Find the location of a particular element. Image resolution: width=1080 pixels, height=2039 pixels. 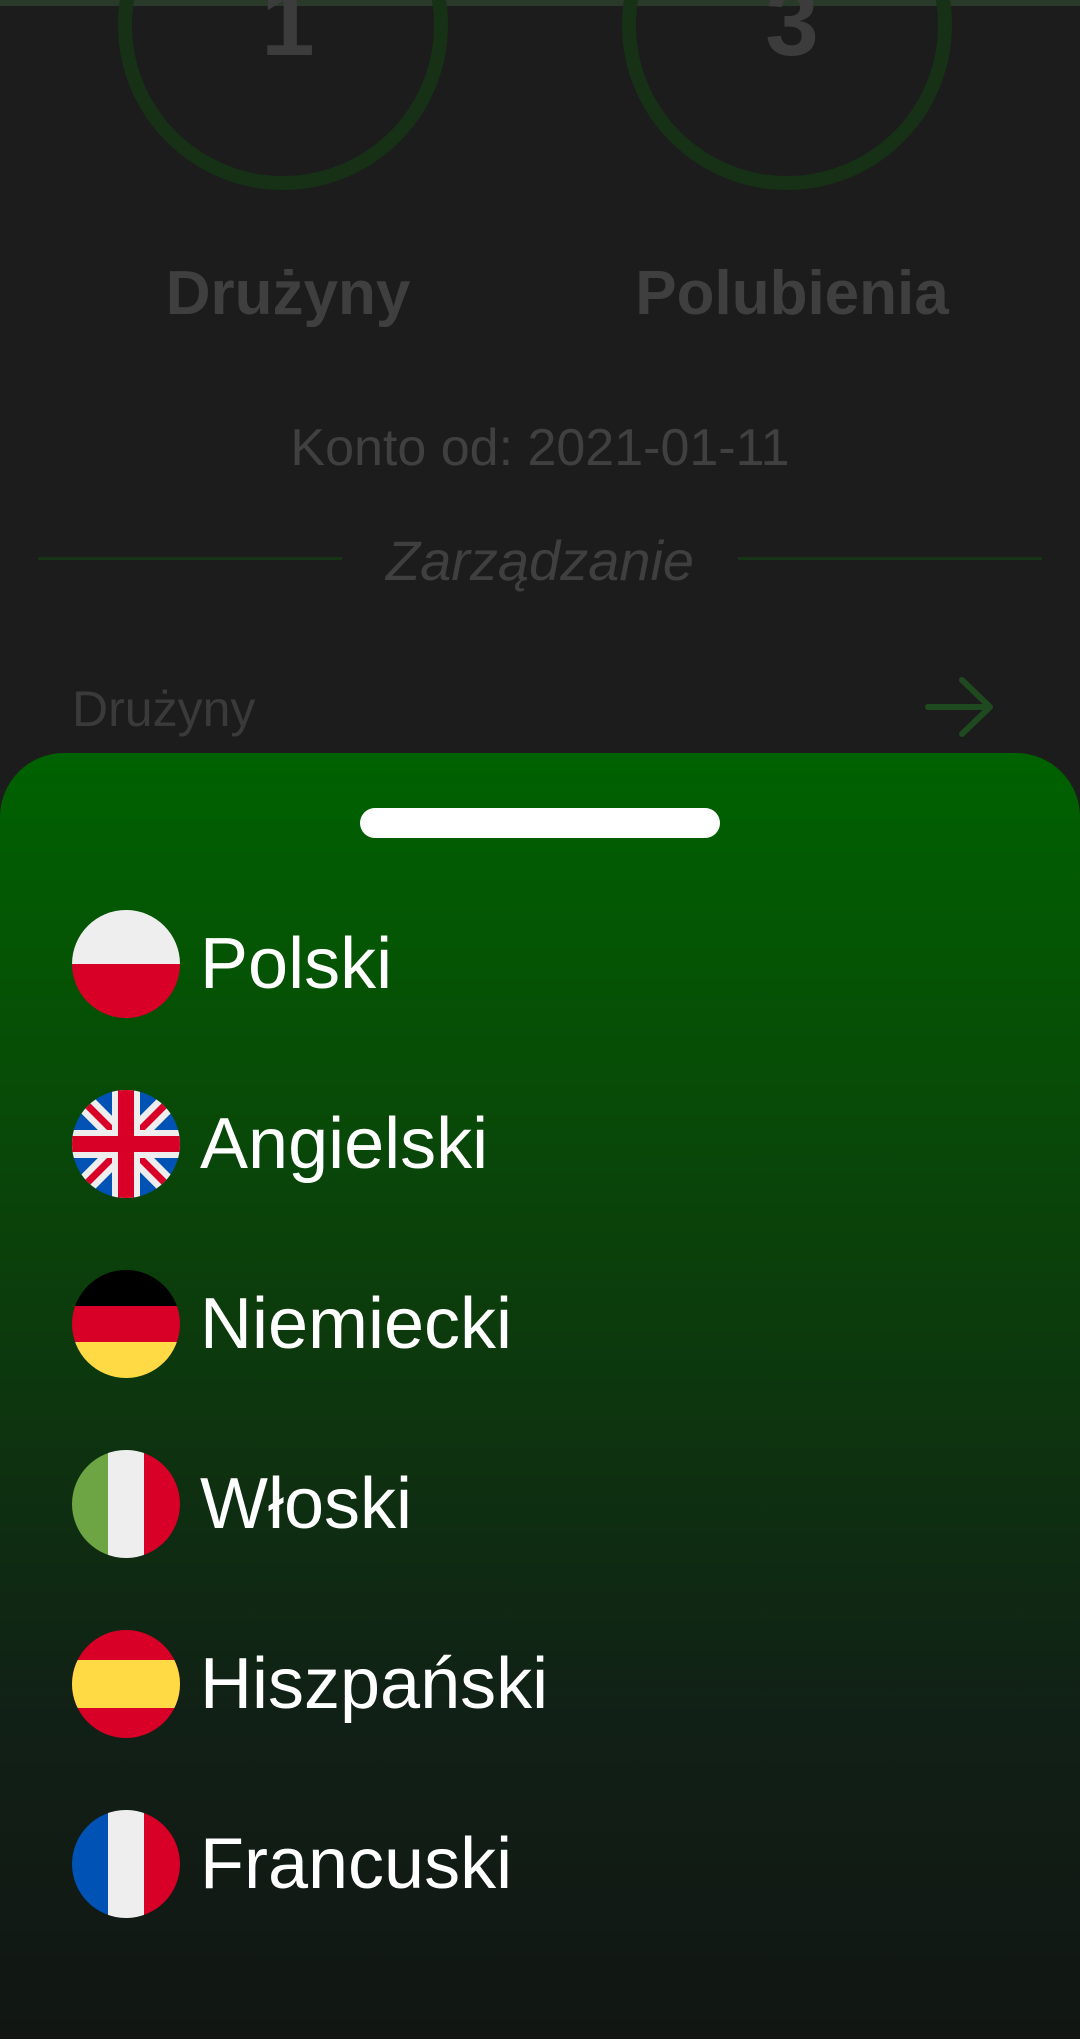

language-item-italian: Włoski is located at coordinates (522, 1504).